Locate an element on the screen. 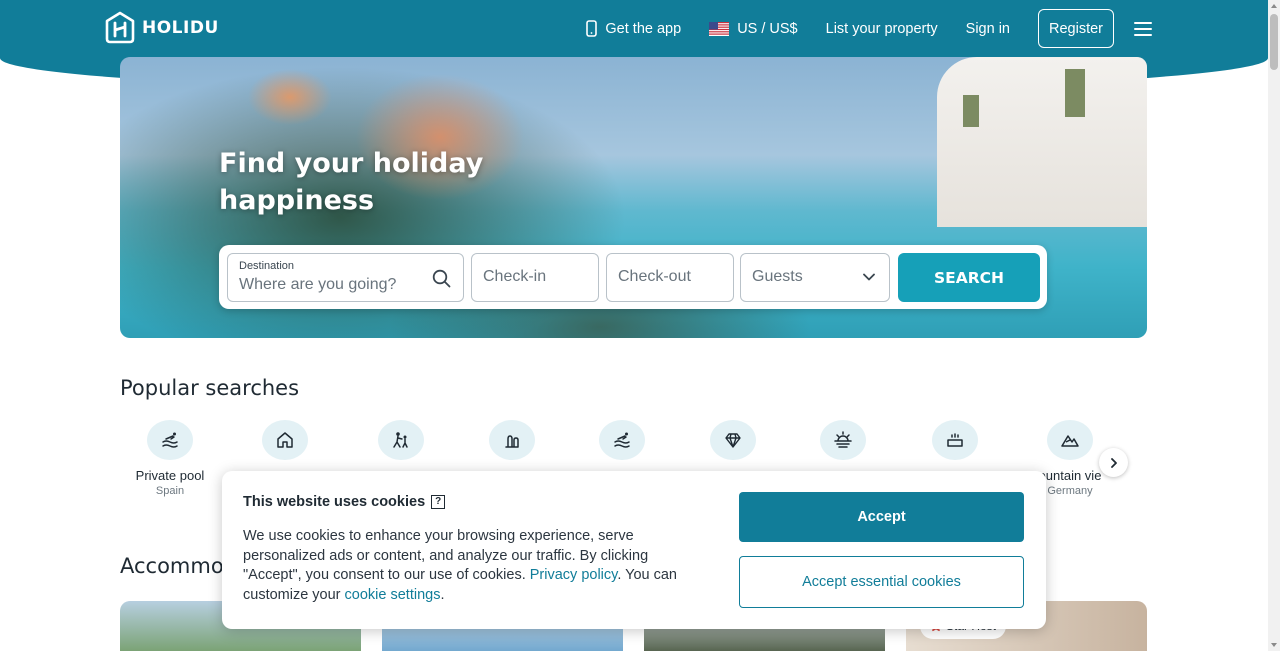 The image size is (1280, 651). help-icon: ? is located at coordinates (438, 502).